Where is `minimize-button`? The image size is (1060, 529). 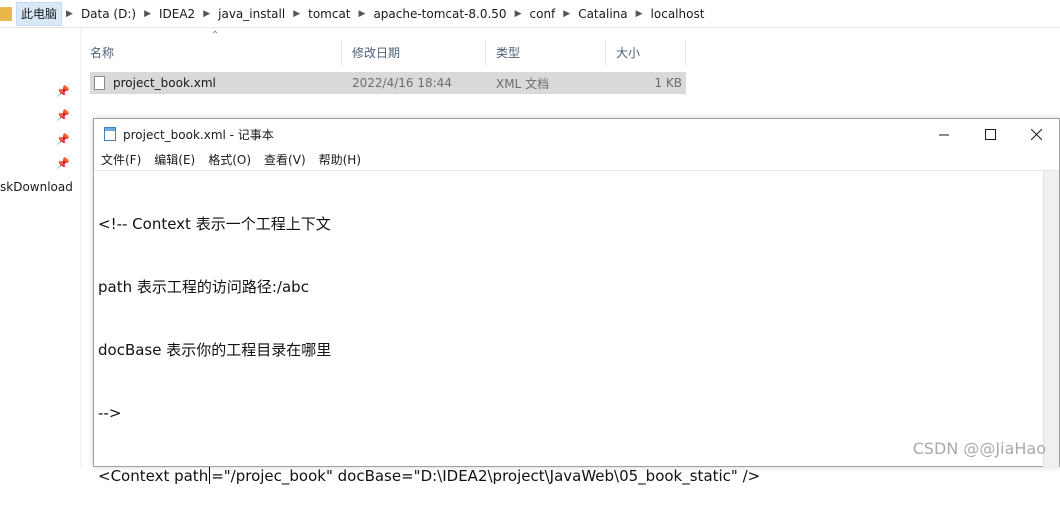 minimize-button is located at coordinates (944, 134).